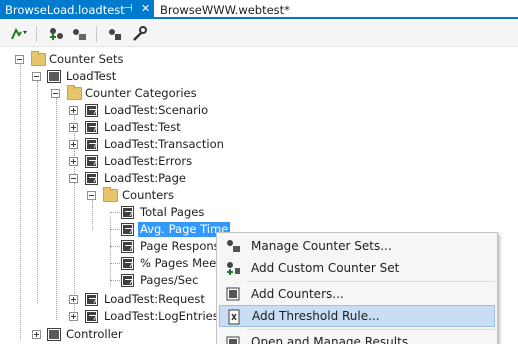  Describe the element at coordinates (233, 340) in the screenshot. I see `open-results-icon` at that location.